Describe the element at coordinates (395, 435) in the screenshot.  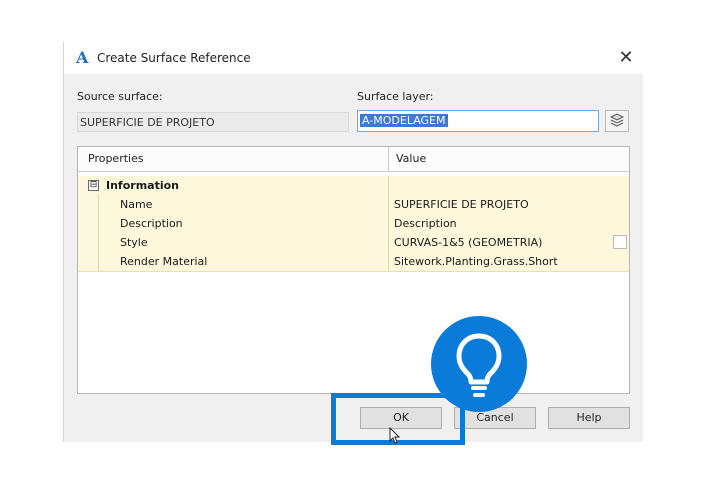
I see `mouse-cursor-icon` at that location.